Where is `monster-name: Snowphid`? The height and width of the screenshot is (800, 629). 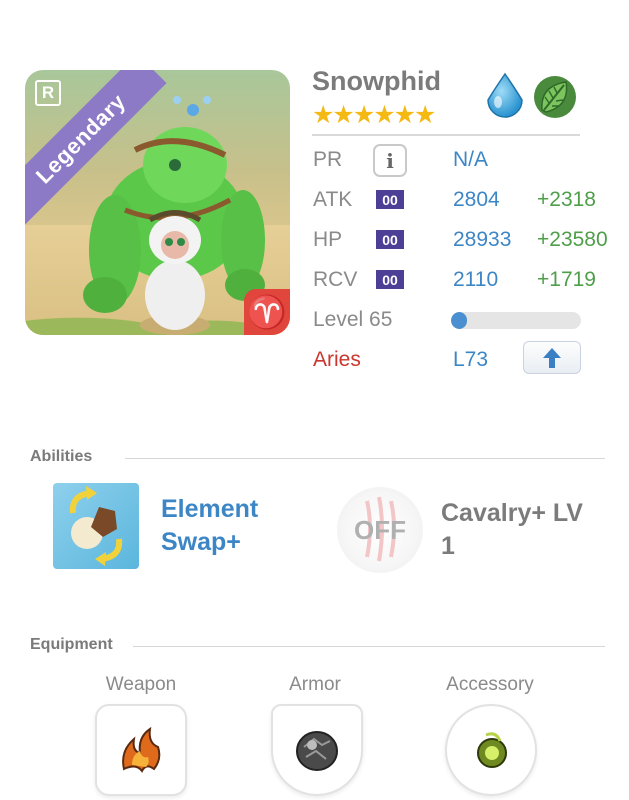
monster-name: Snowphid is located at coordinates (376, 81).